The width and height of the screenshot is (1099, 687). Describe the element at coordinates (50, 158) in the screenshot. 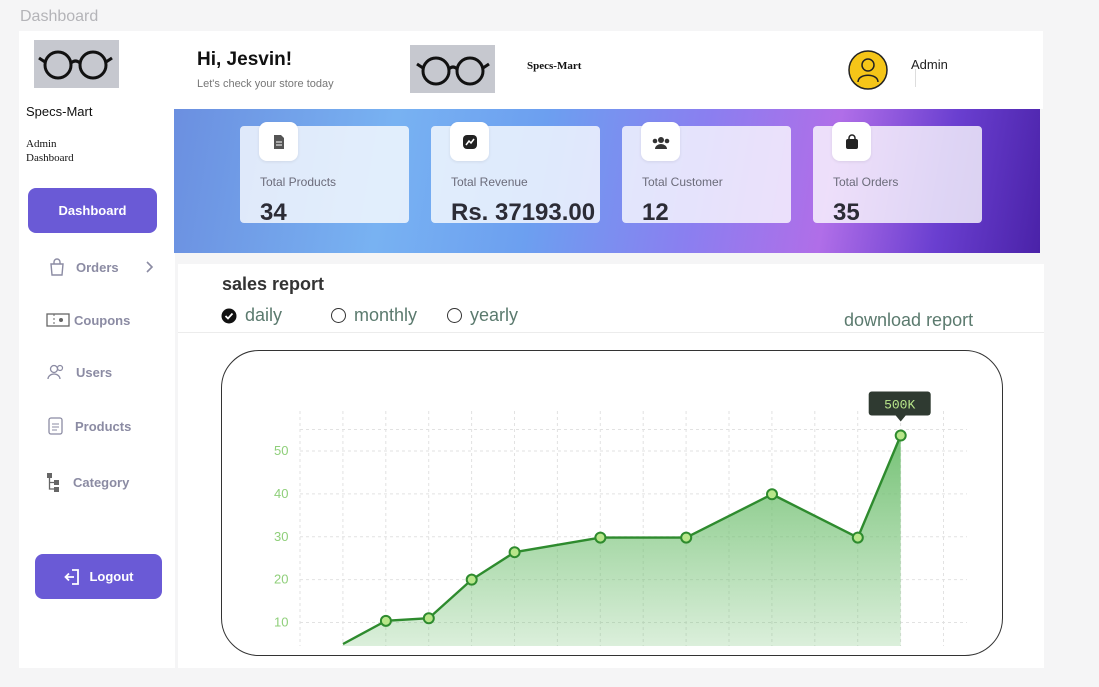

I see `subtitle-line-2: Dashboard` at that location.